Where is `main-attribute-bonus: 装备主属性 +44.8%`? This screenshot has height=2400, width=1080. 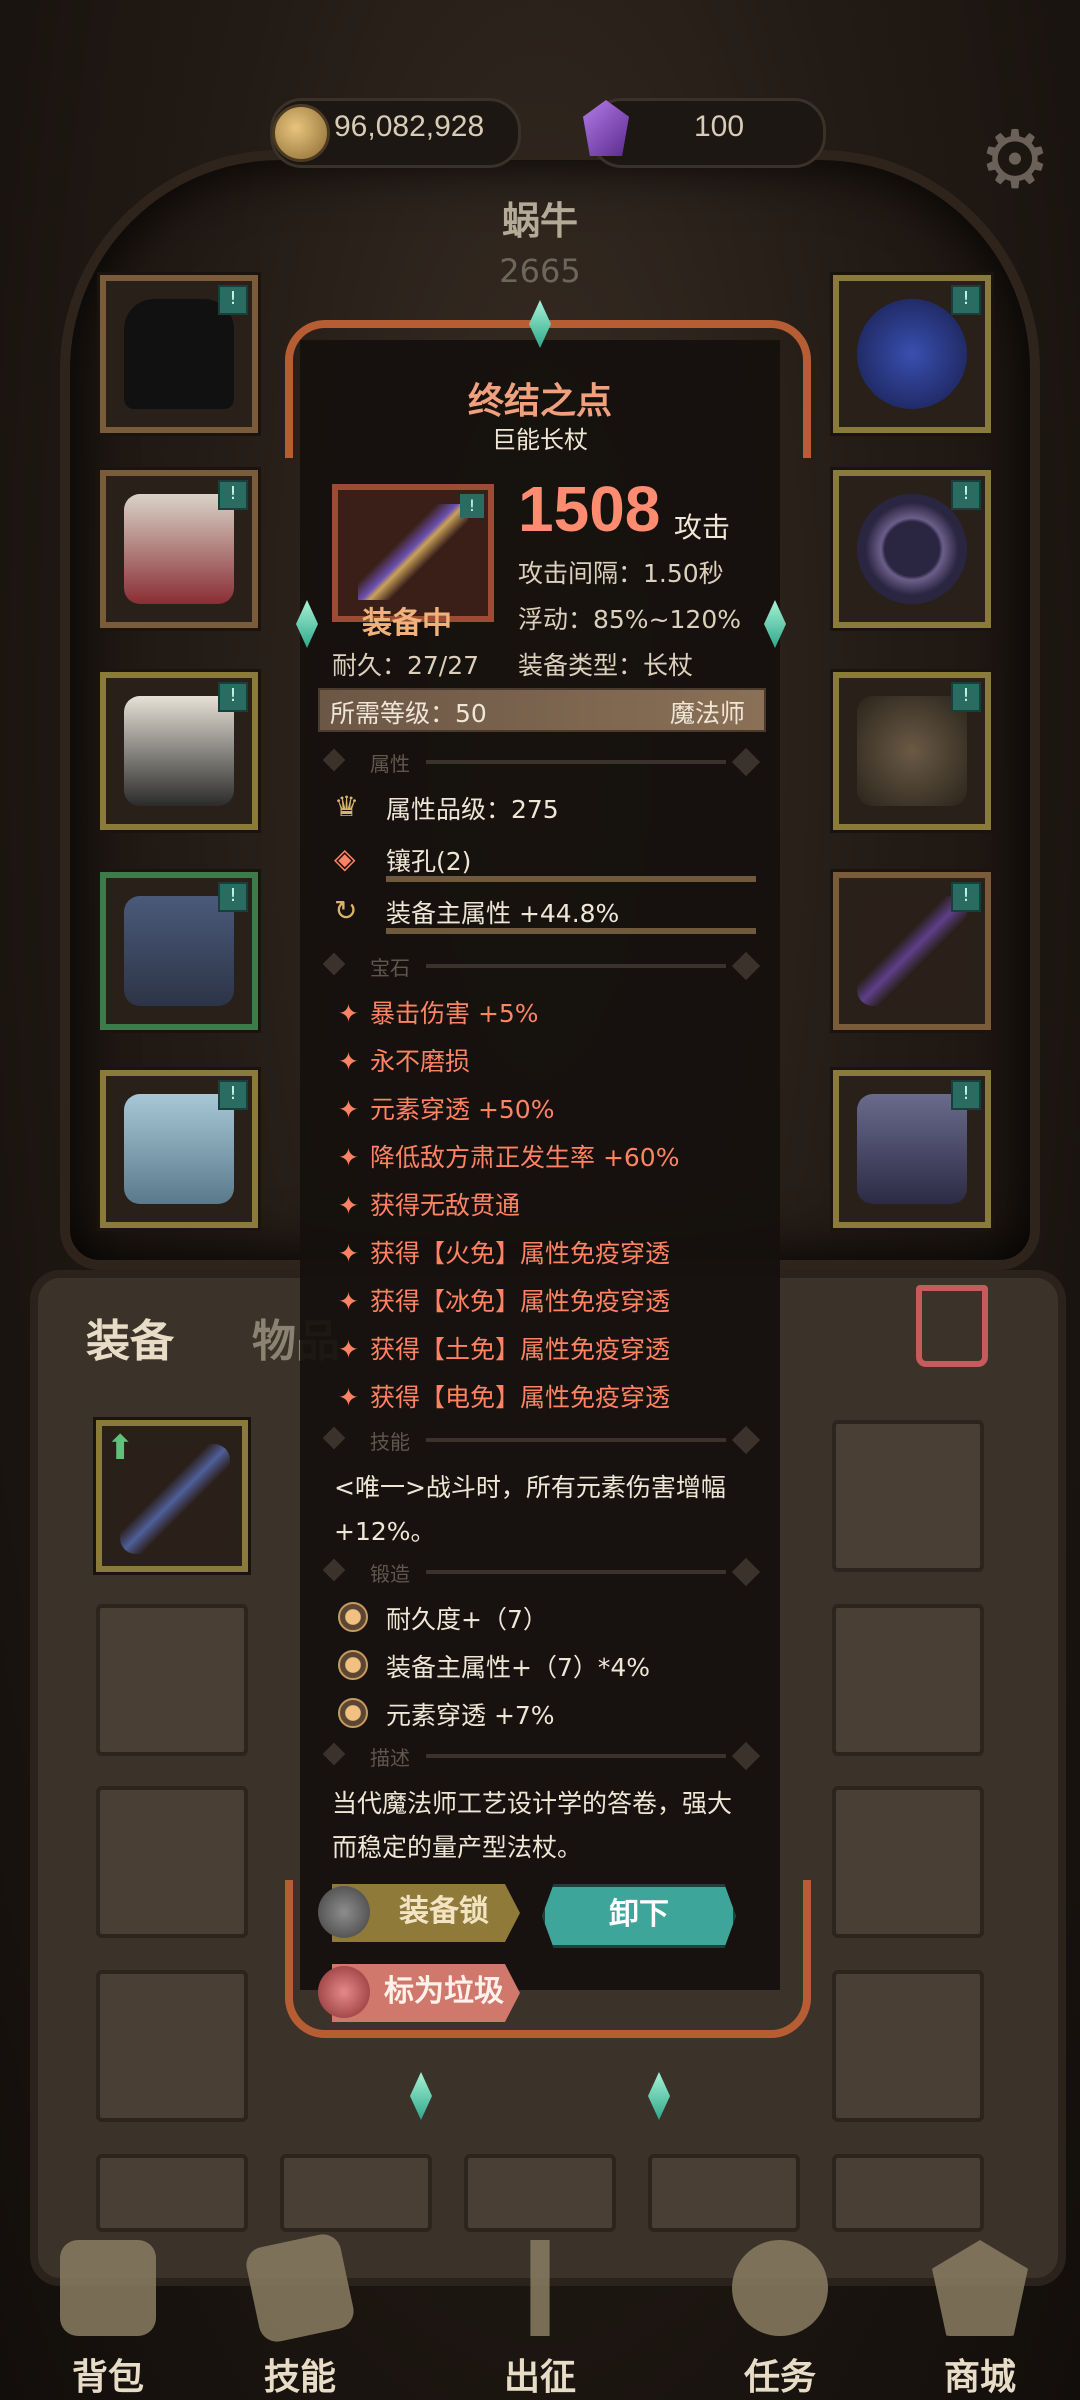
main-attribute-bonus: 装备主属性 +44.8% is located at coordinates (503, 913).